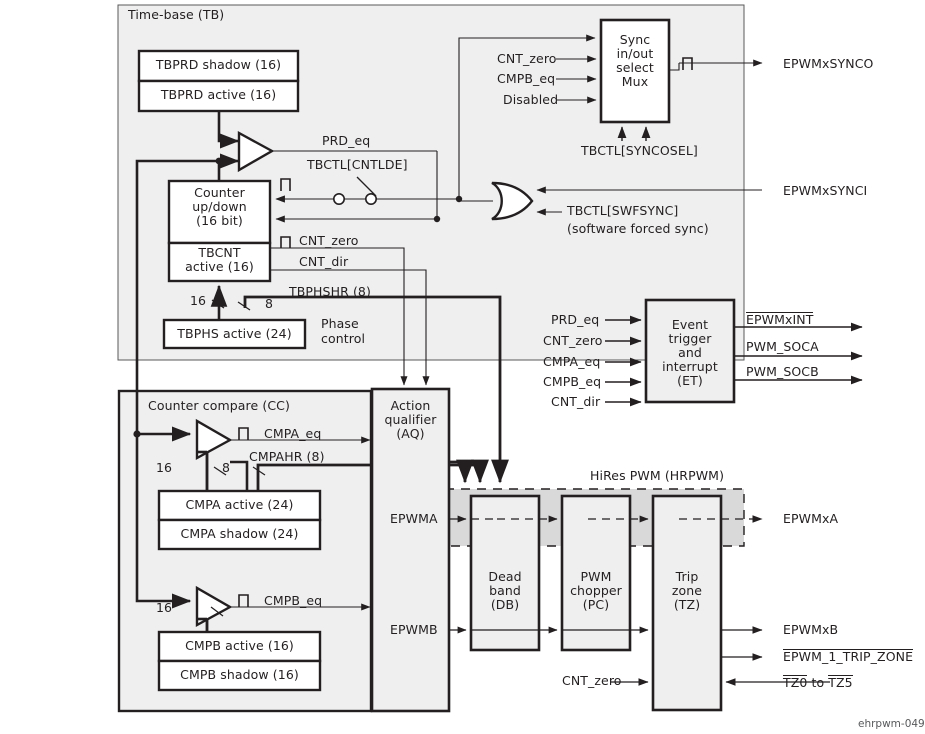  What do you see at coordinates (657, 475) in the screenshot?
I see `module-label-hires-pwm: HiRes PWM (HRPWM)` at bounding box center [657, 475].